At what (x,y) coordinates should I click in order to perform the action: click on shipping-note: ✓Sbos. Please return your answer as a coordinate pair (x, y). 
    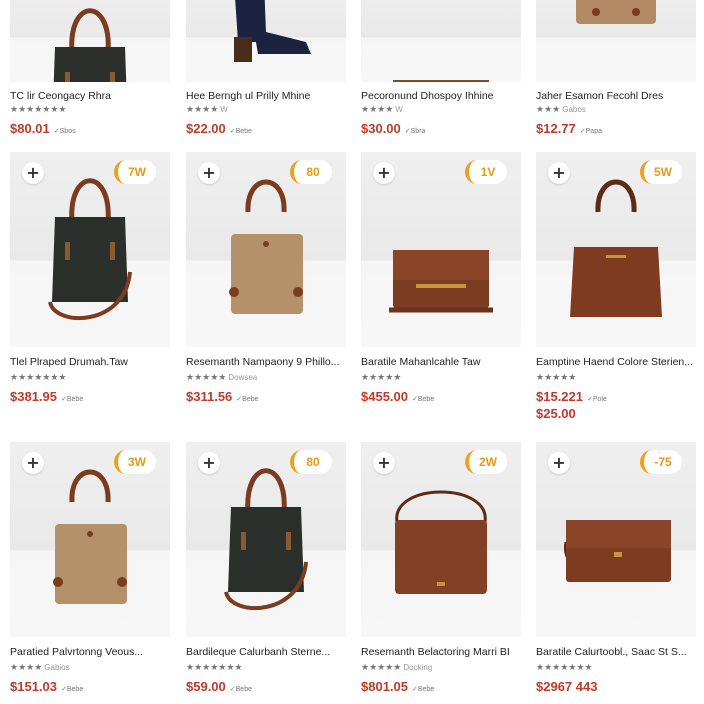
    Looking at the image, I should click on (64, 131).